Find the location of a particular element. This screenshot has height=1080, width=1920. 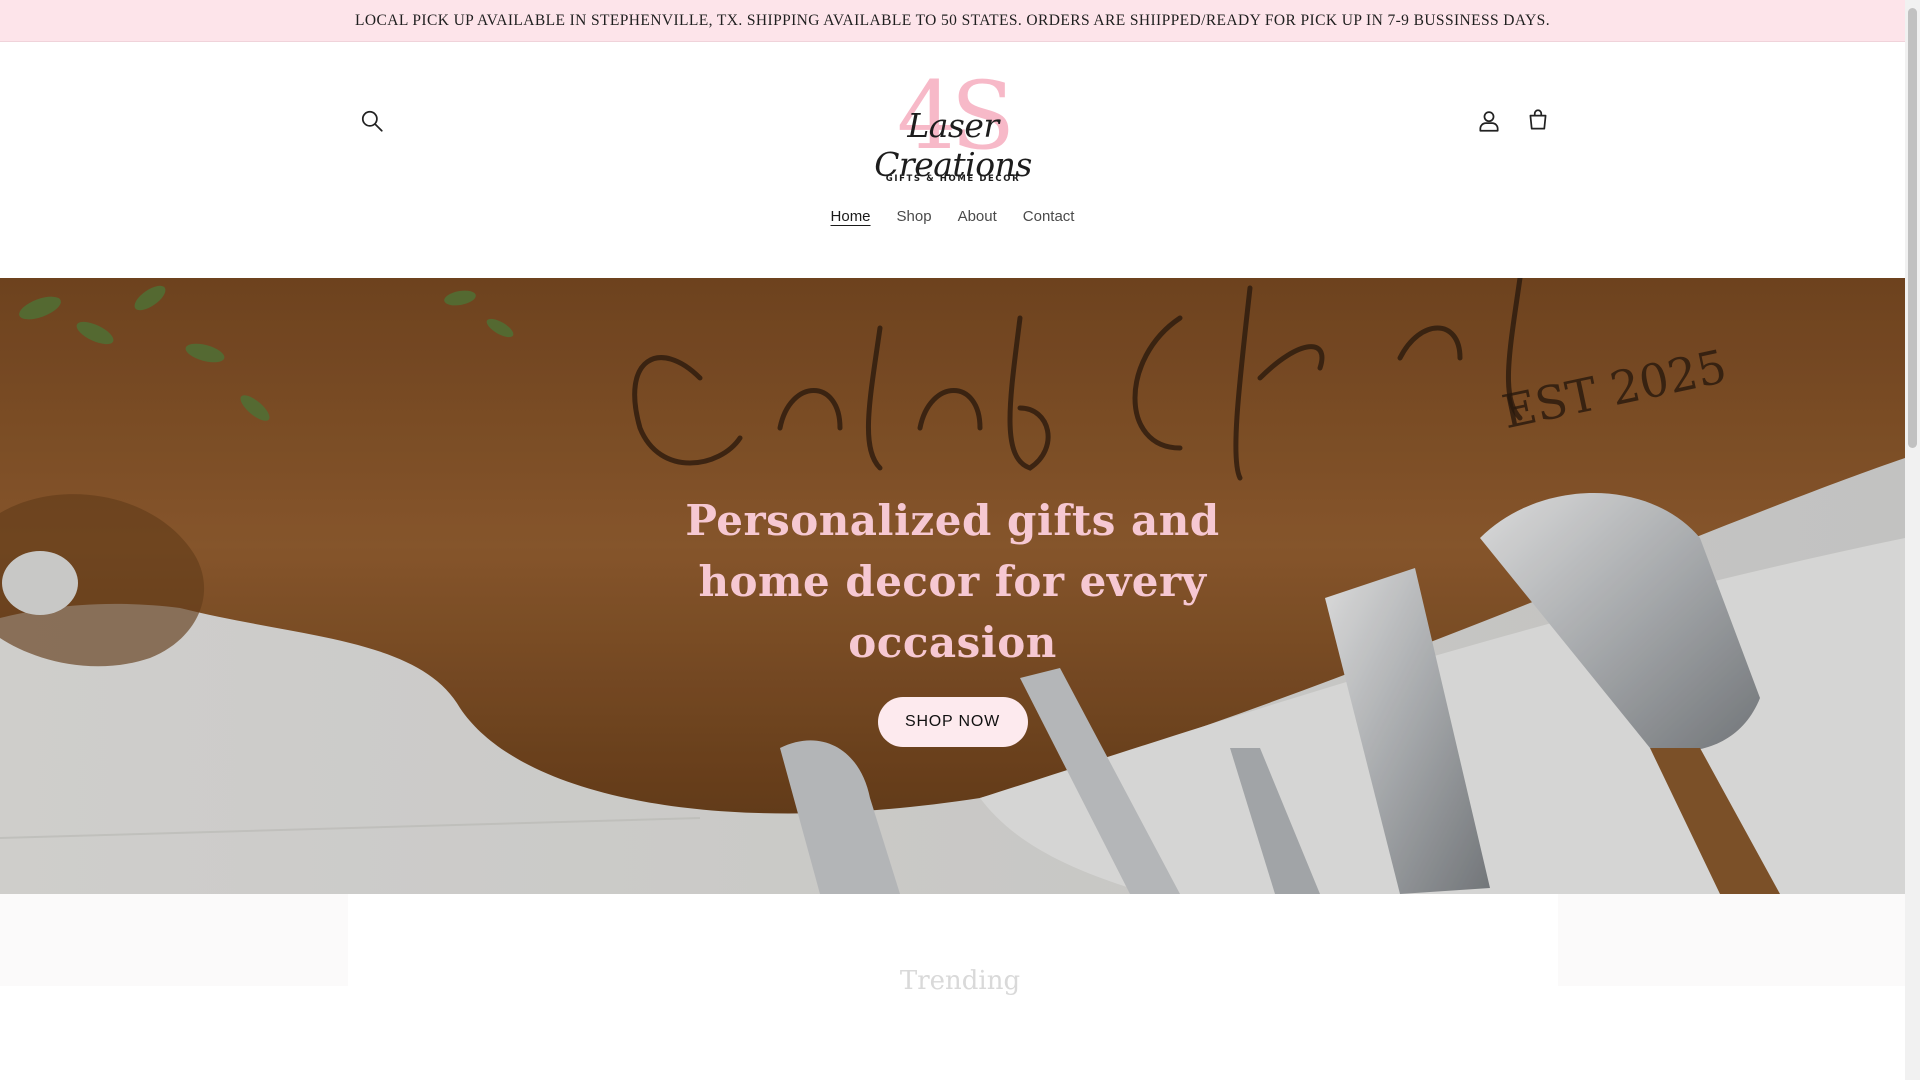

nav-home: Home is located at coordinates (851, 218).